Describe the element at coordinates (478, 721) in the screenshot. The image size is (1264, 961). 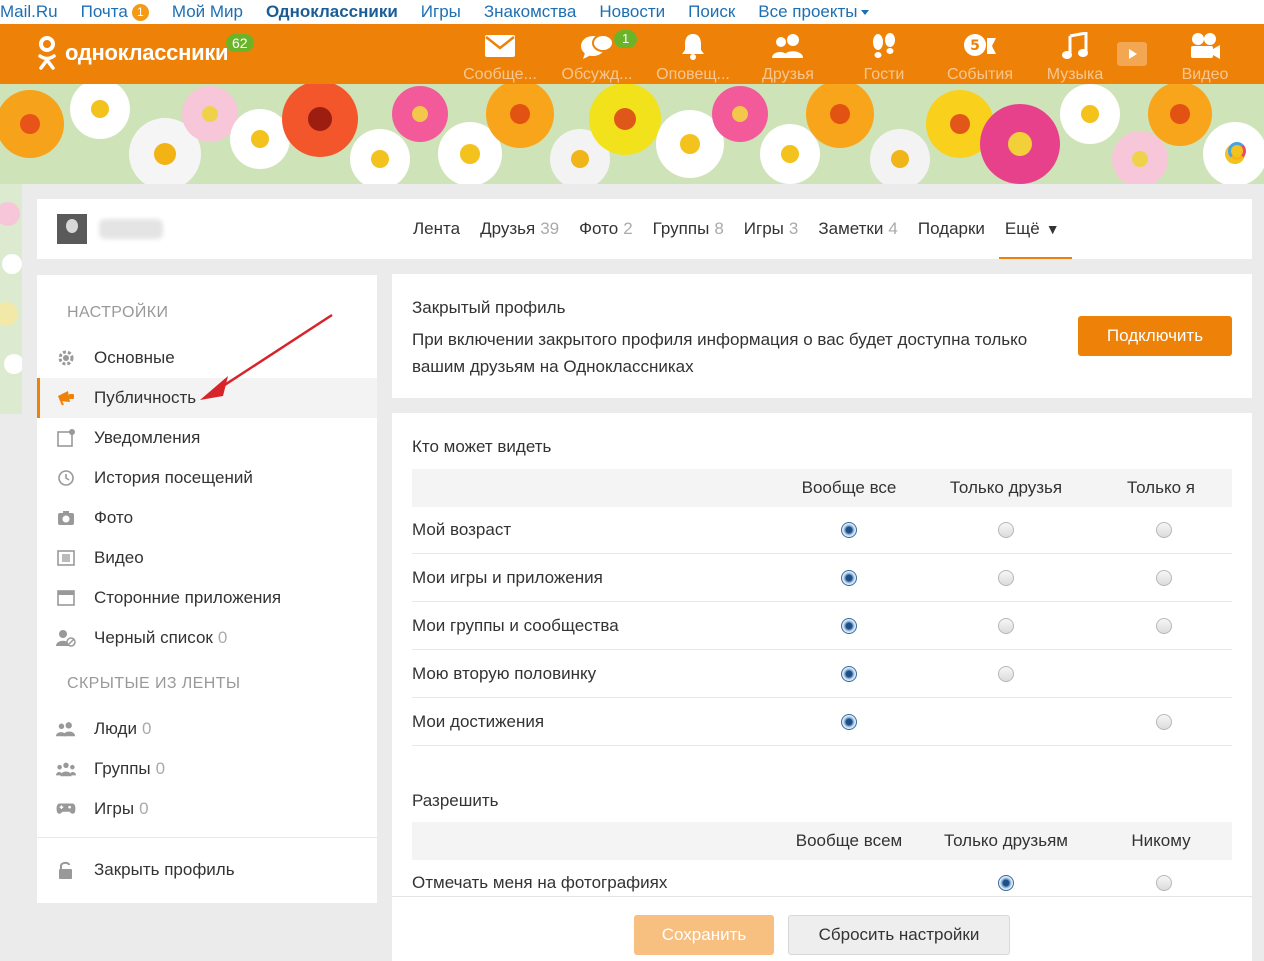
I see `privacy-row-label: Мои достижения` at that location.